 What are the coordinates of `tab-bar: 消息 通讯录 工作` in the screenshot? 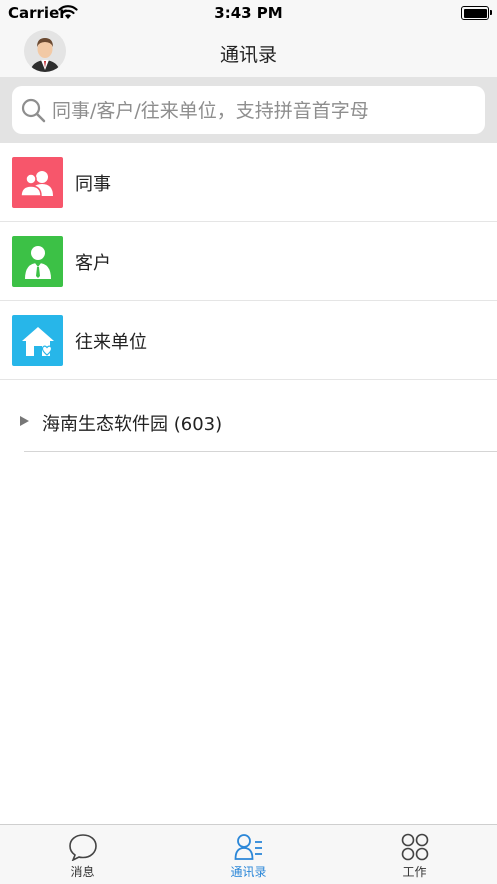 It's located at (248, 854).